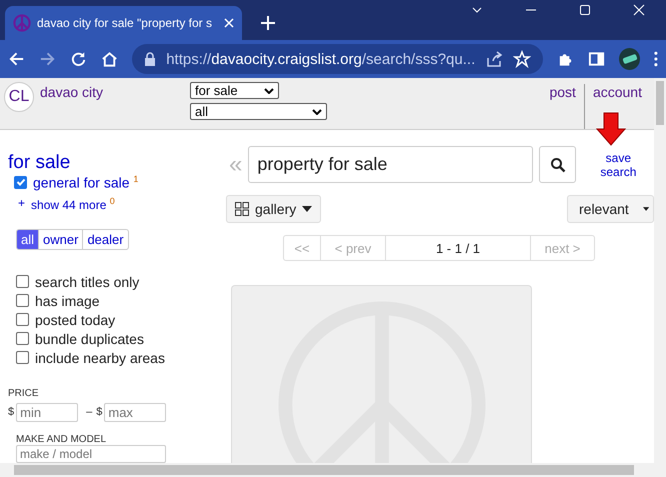 This screenshot has height=477, width=666. Describe the element at coordinates (47, 412) in the screenshot. I see `min-price-field: min` at that location.